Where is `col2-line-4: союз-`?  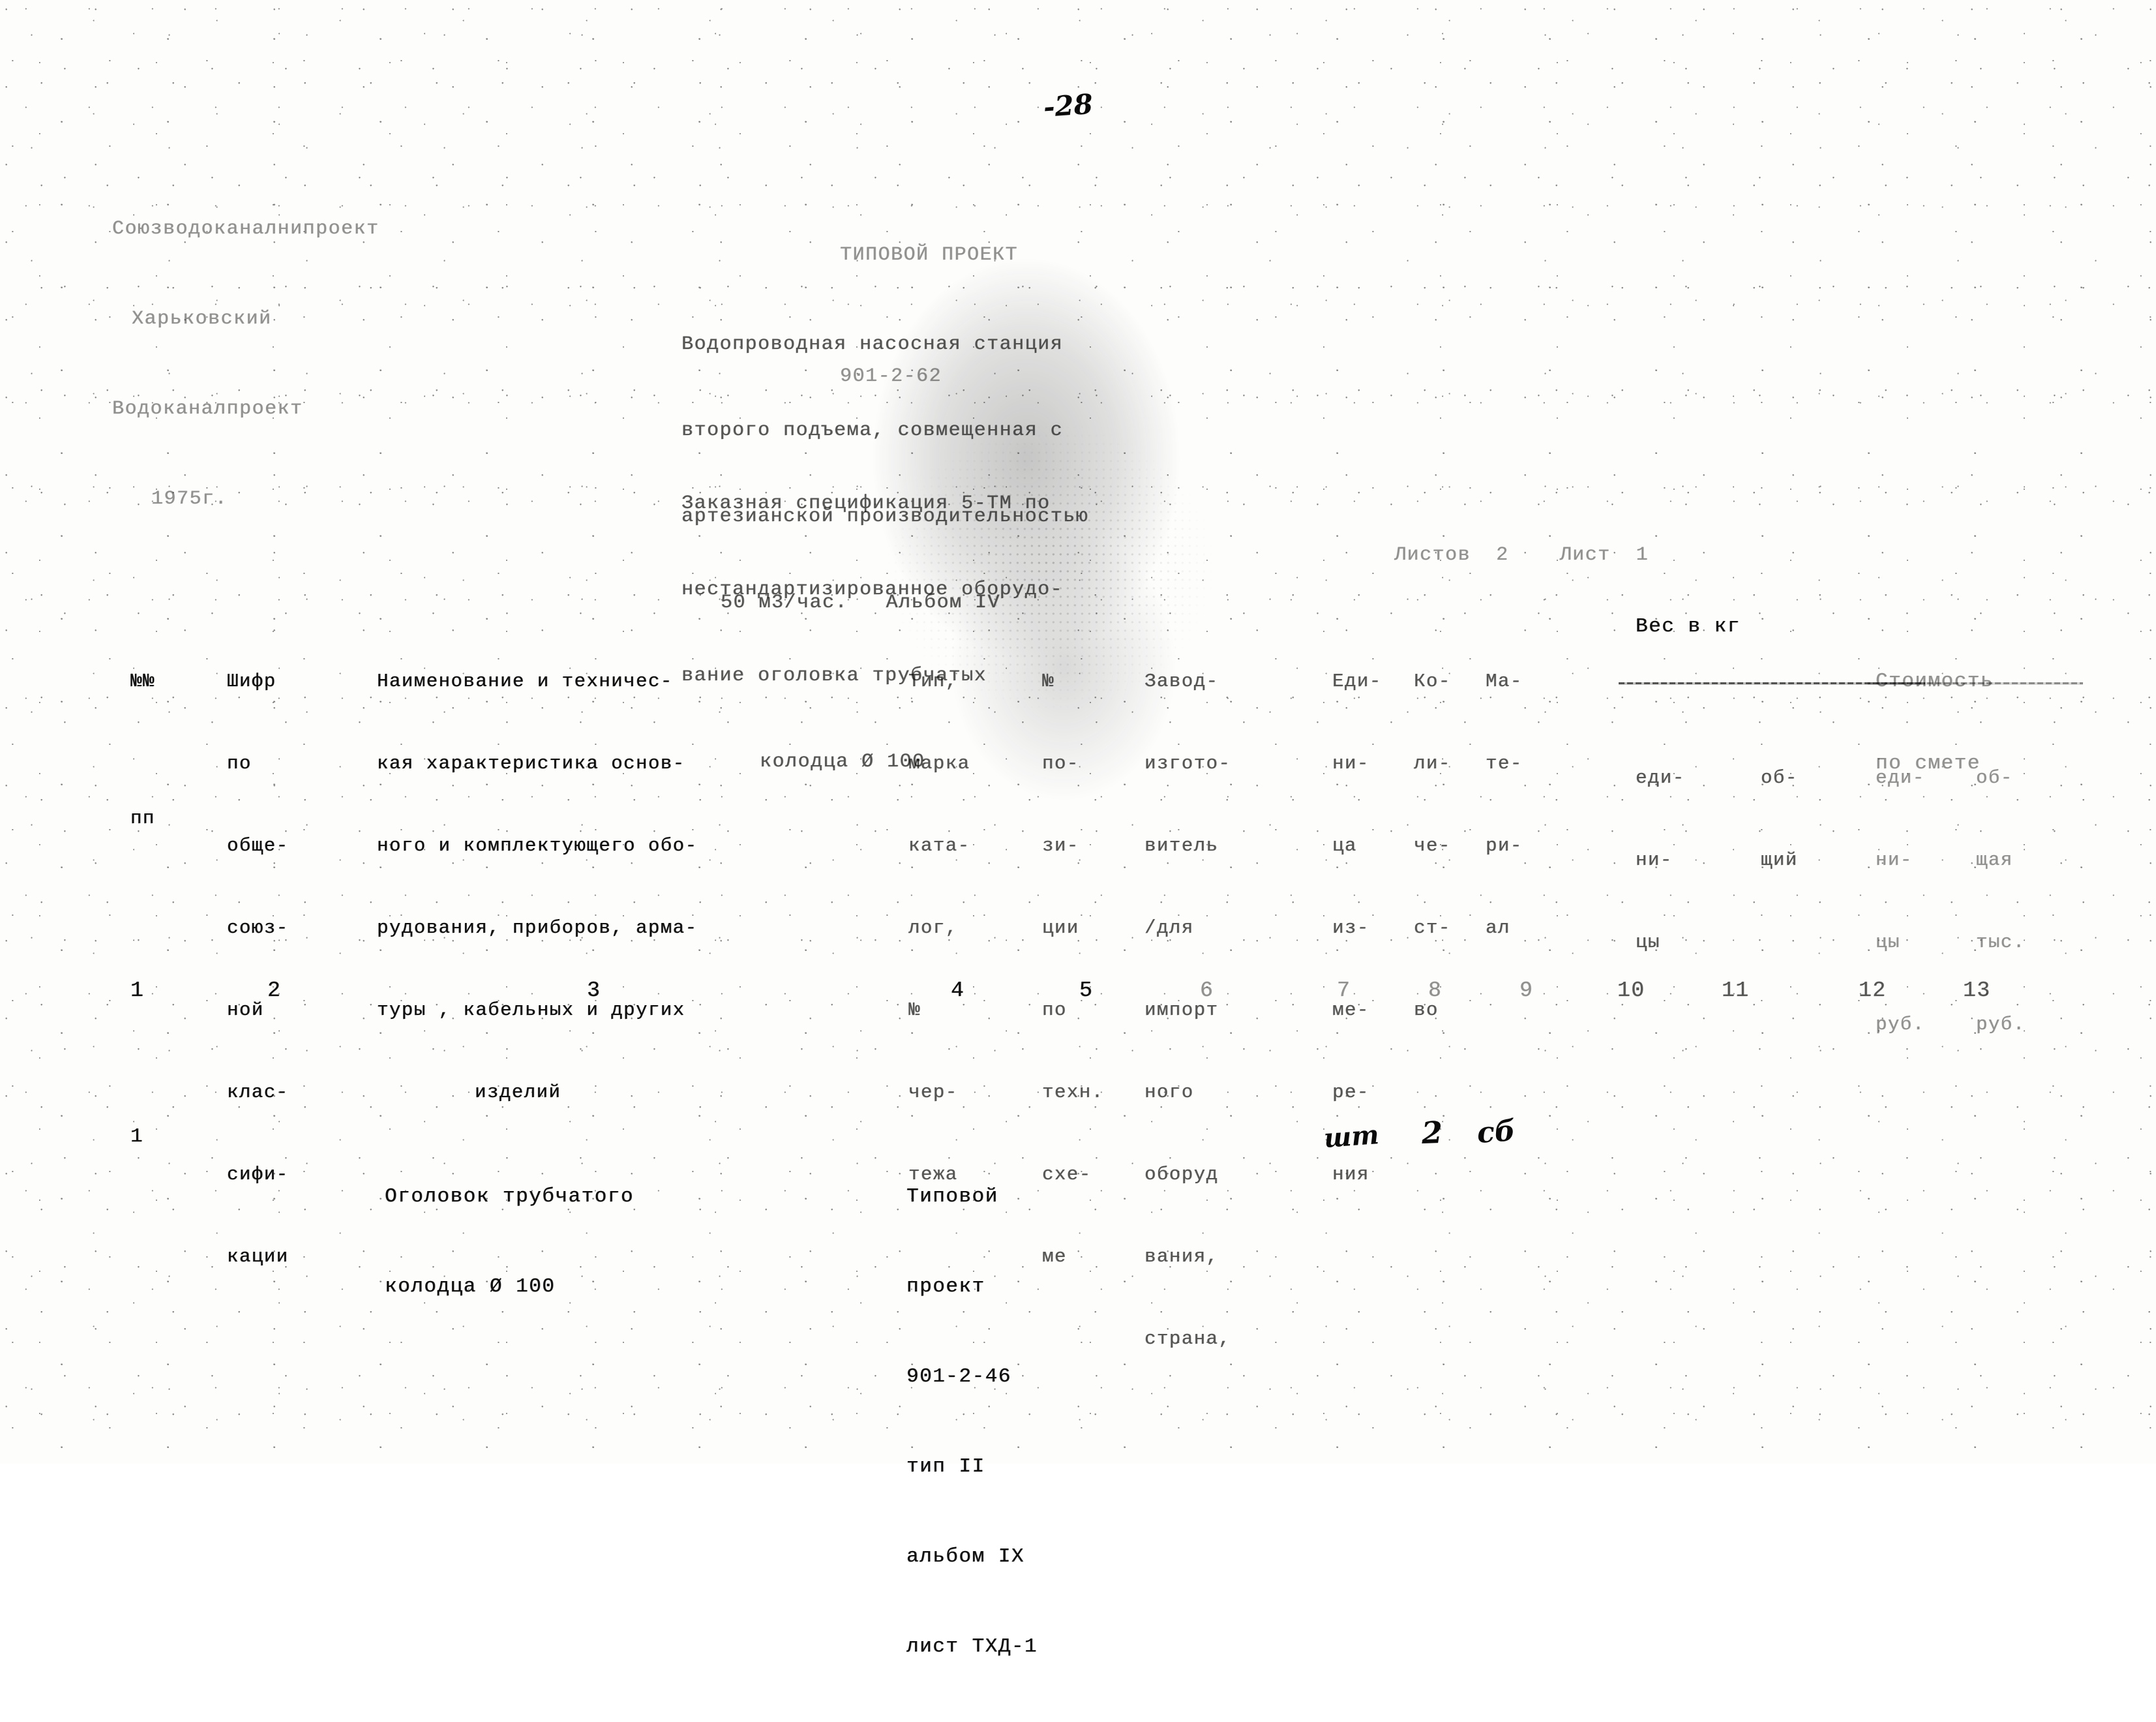
col2-line-4: союз- is located at coordinates (258, 928).